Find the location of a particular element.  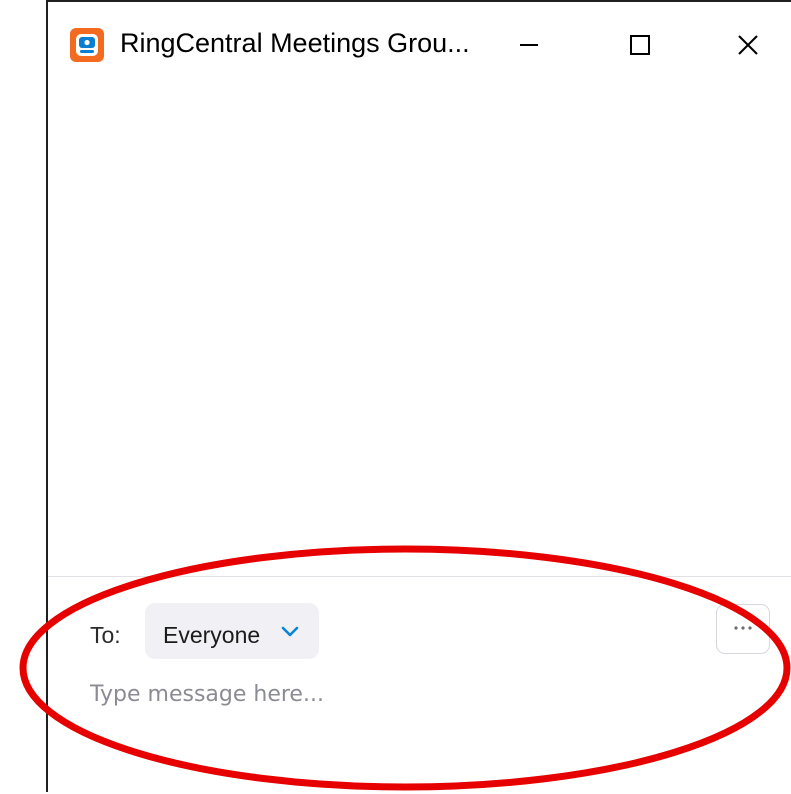

maximize-icon is located at coordinates (640, 45).